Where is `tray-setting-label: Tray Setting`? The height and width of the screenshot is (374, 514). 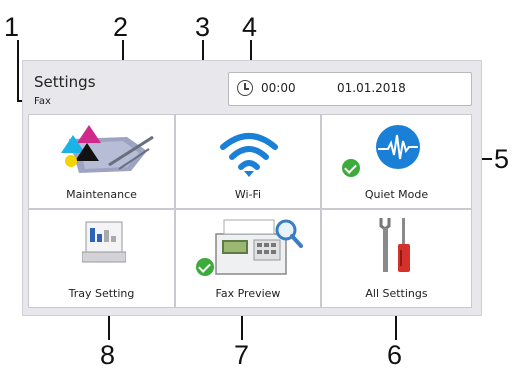 tray-setting-label: Tray Setting is located at coordinates (101, 293).